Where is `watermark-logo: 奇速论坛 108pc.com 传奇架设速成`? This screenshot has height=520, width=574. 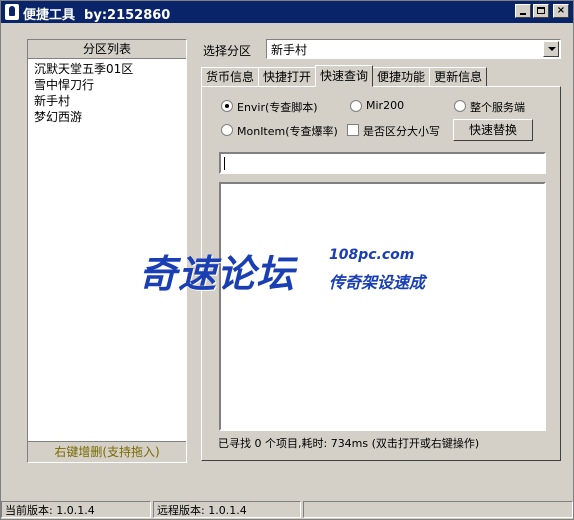 watermark-logo: 奇速论坛 108pc.com 传奇架设速成 is located at coordinates (289, 271).